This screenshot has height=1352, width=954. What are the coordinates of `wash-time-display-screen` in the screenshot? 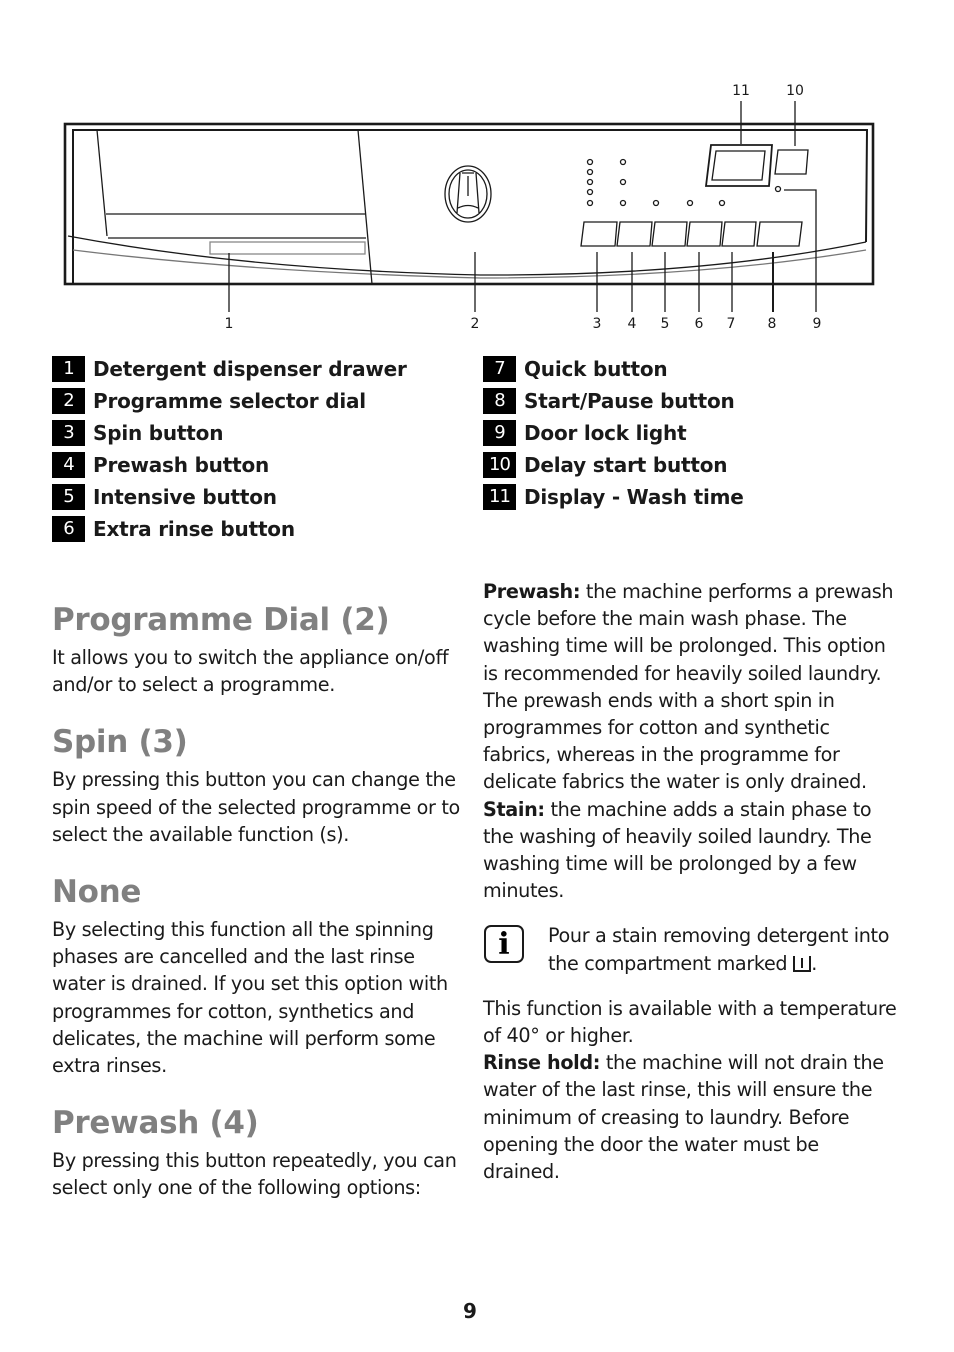 It's located at (738, 165).